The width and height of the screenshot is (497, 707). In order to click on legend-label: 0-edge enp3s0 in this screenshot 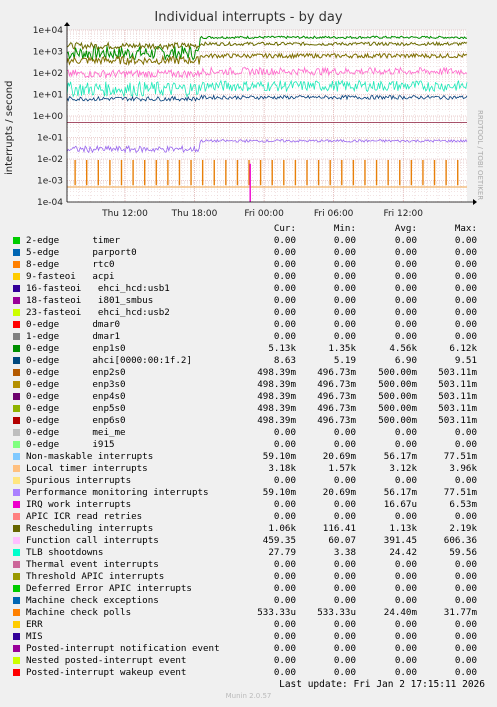, I will do `click(76, 384)`.